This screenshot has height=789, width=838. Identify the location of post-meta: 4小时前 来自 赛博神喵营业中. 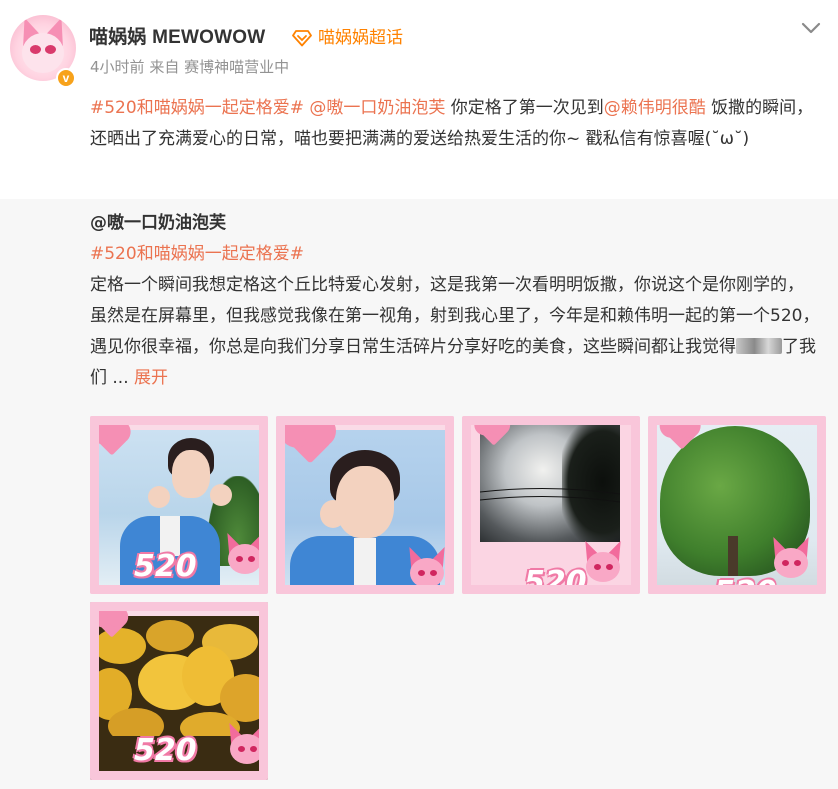
(189, 67).